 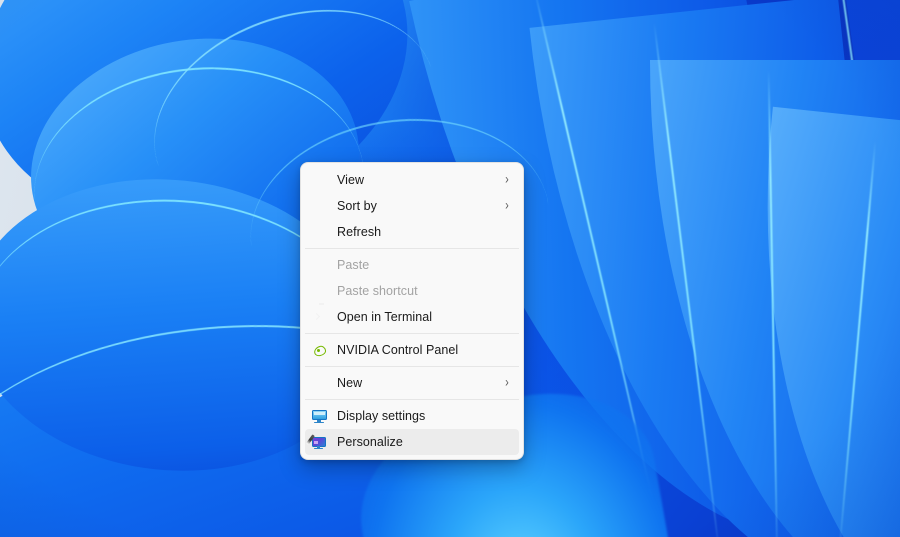 What do you see at coordinates (412, 383) in the screenshot?
I see `menu-item-new: New ›` at bounding box center [412, 383].